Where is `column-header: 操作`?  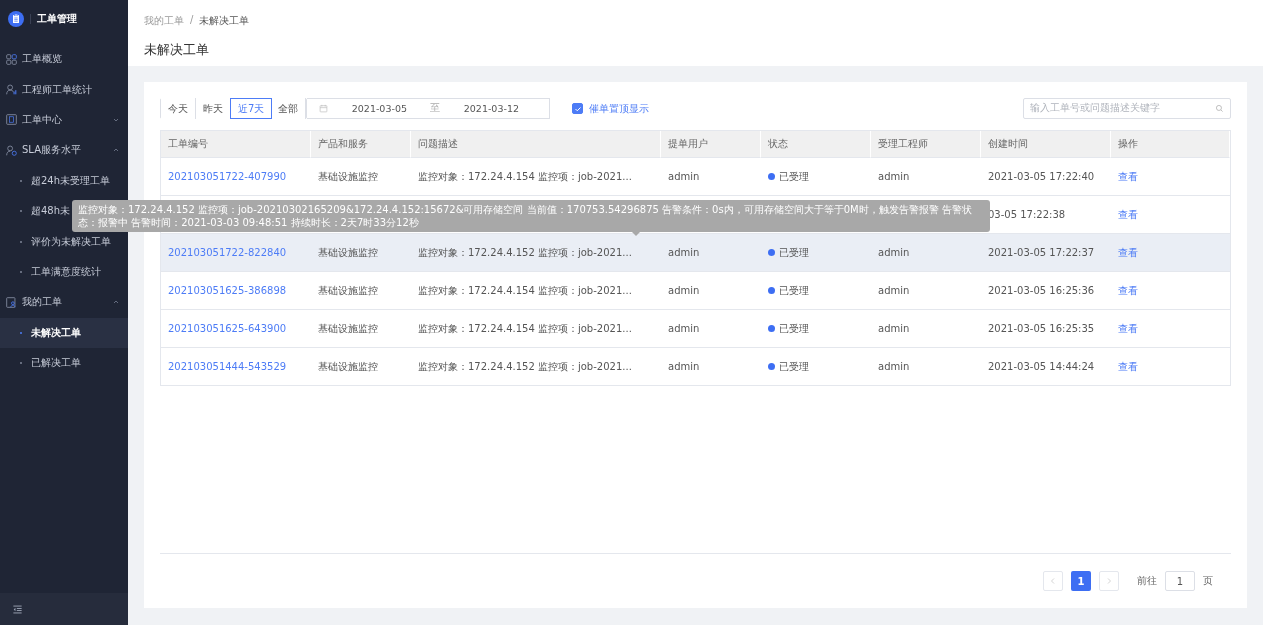
column-header: 操作 is located at coordinates (1170, 144).